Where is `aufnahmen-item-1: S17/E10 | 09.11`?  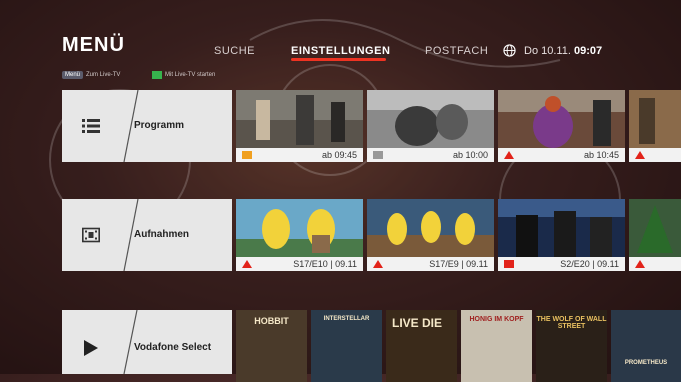
aufnahmen-item-1: S17/E10 | 09.11 is located at coordinates (299, 235).